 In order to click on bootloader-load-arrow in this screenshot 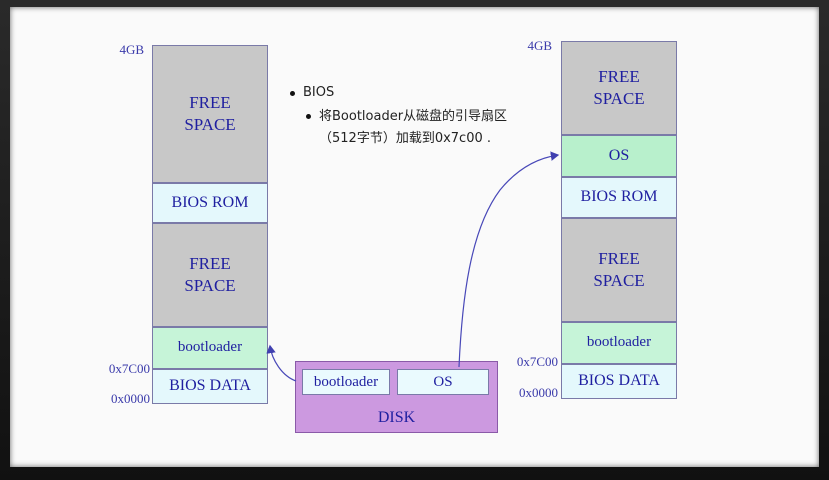, I will do `click(281, 363)`.